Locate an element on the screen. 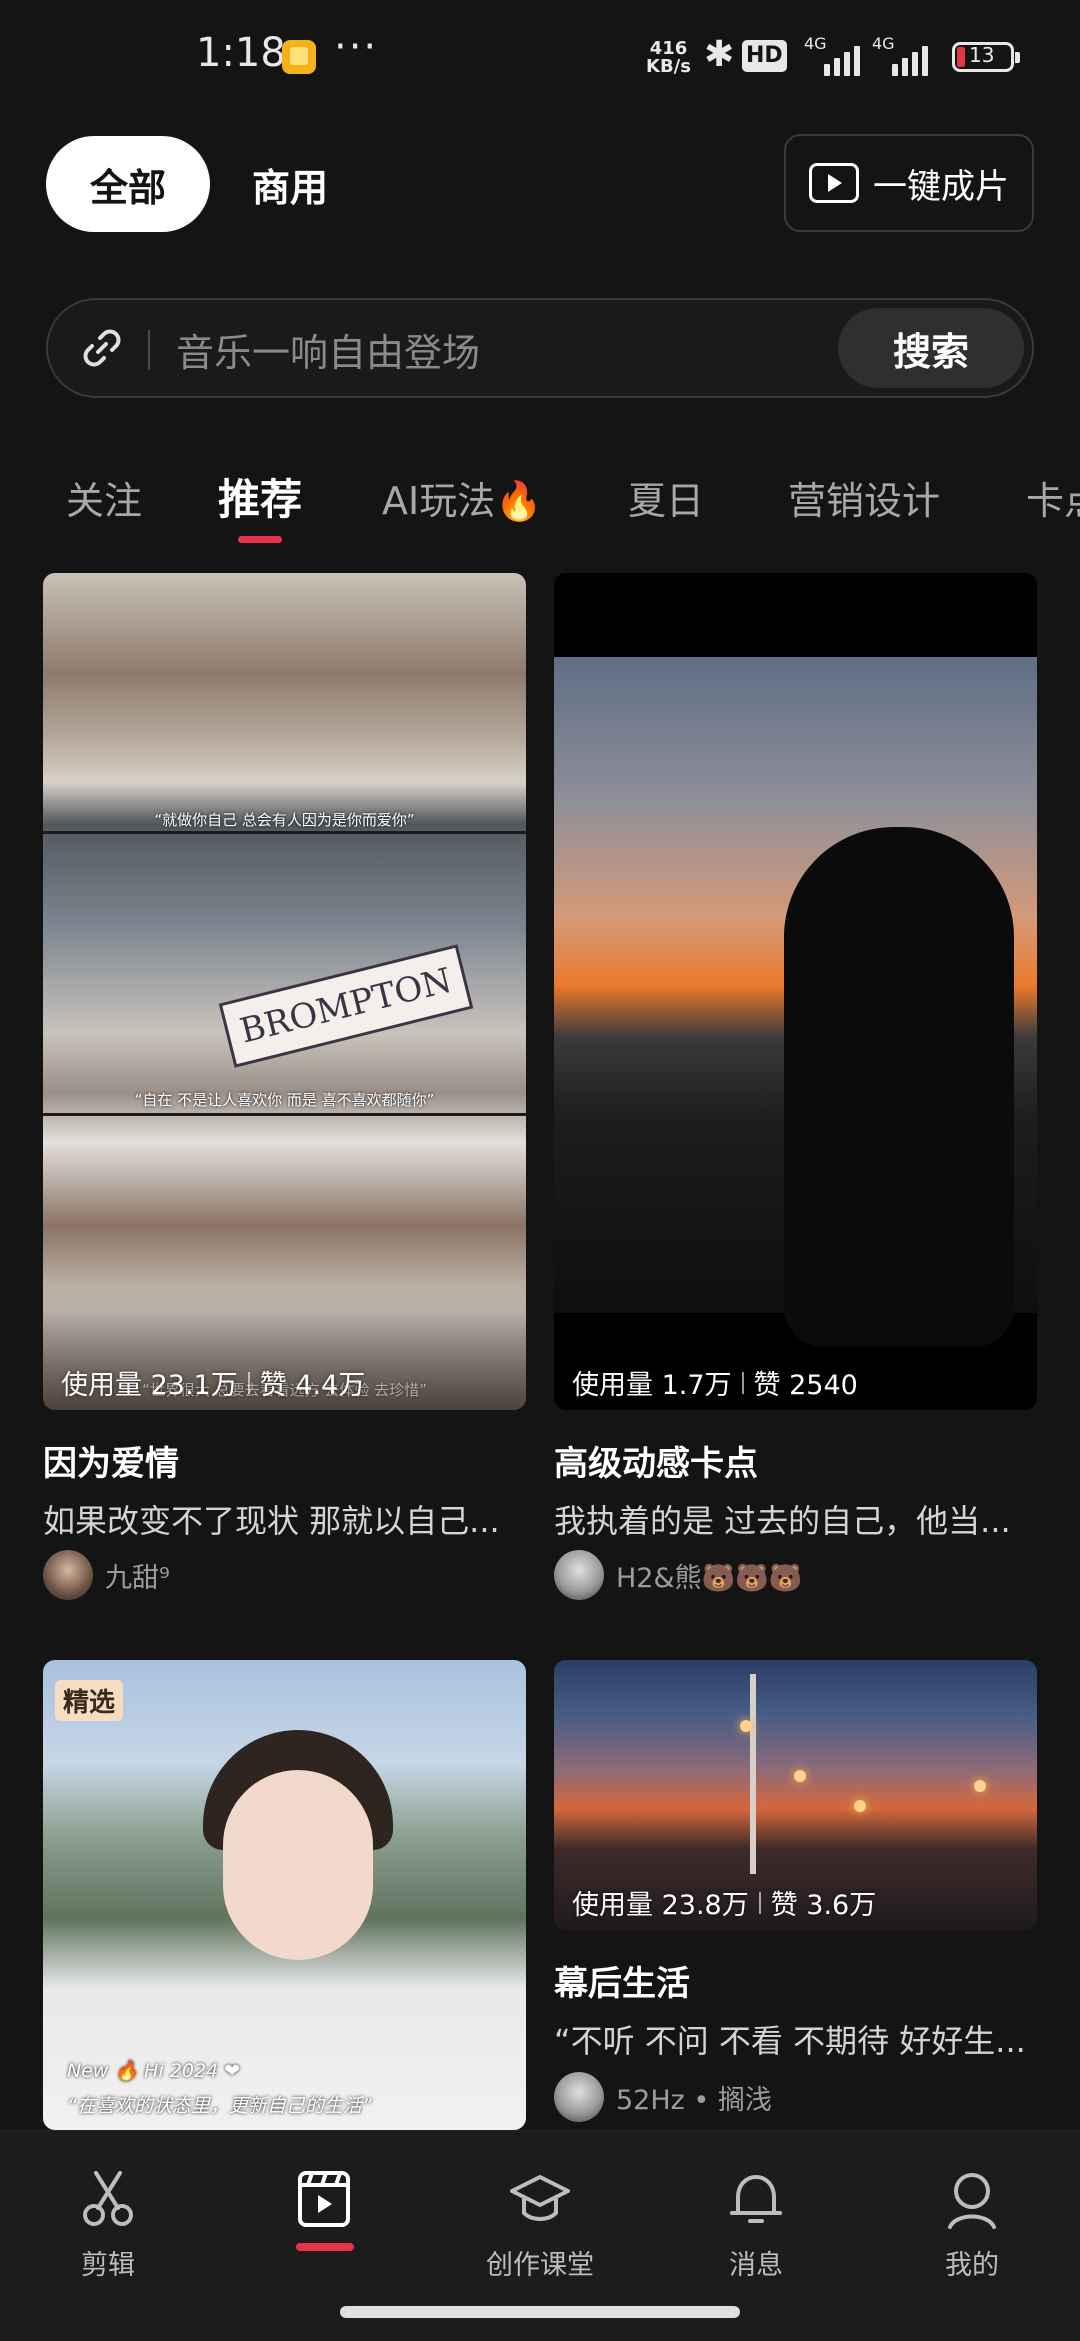 Image resolution: width=1080 pixels, height=2341 pixels. bell-icon is located at coordinates (756, 2199).